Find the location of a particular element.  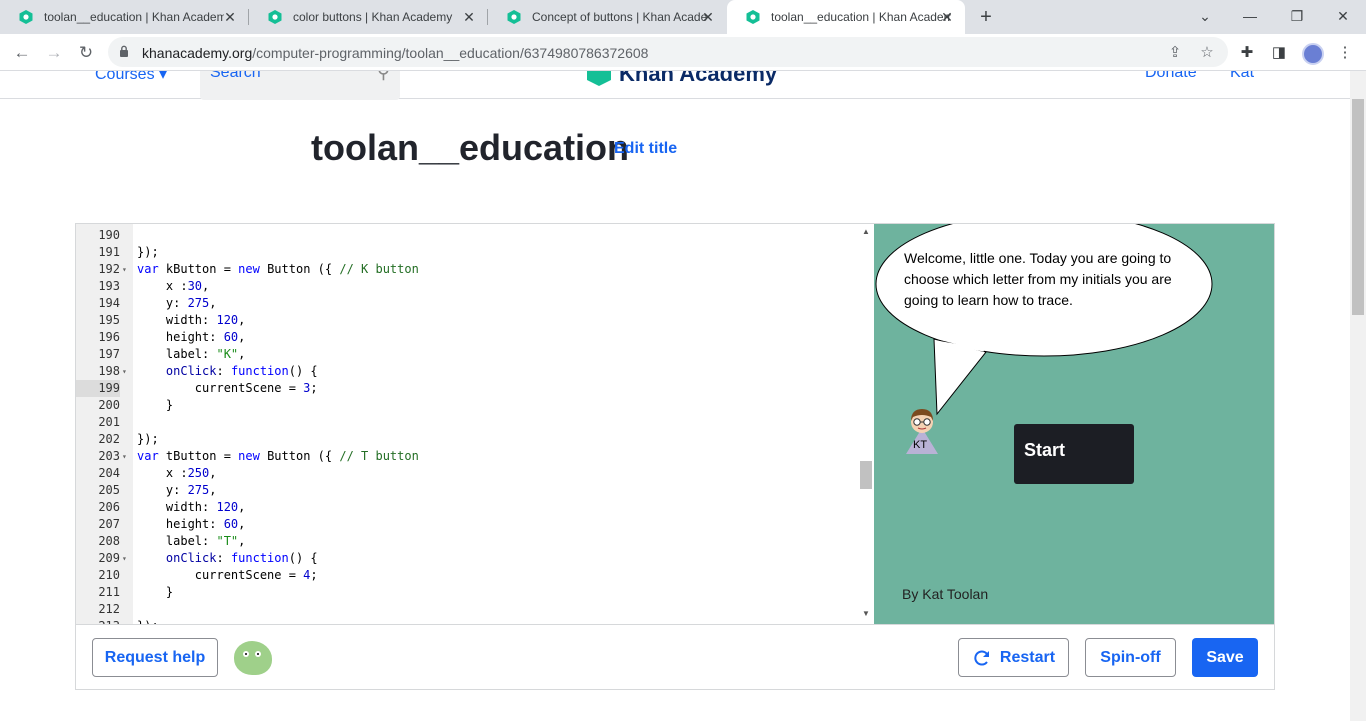

chrome-menu-icon: ⋮ is located at coordinates (1345, 53).